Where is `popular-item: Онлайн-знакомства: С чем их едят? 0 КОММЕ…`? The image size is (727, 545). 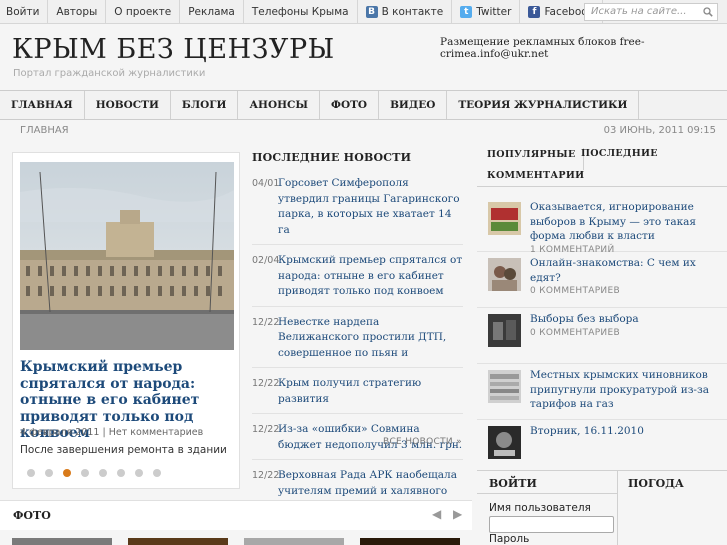
popular-item: Онлайн-знакомства: С чем их едят? 0 КОММЕ… is located at coordinates (602, 280).